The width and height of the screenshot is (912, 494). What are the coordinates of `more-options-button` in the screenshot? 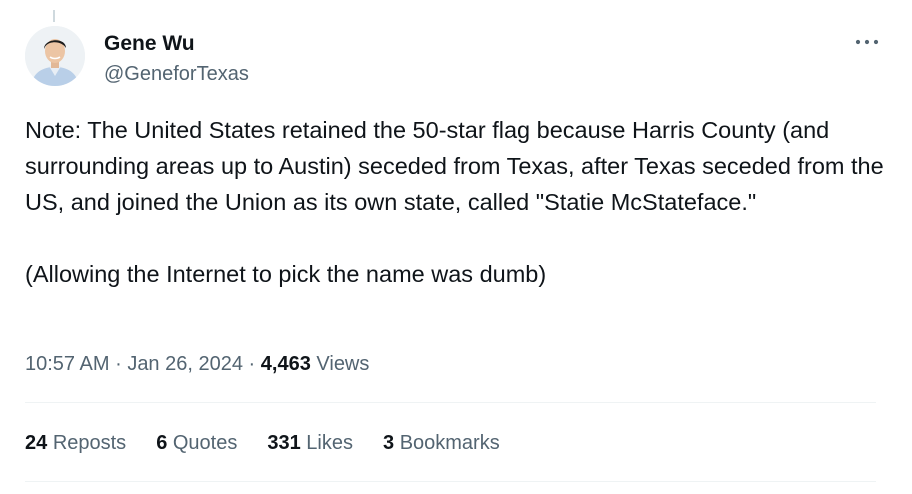 It's located at (867, 42).